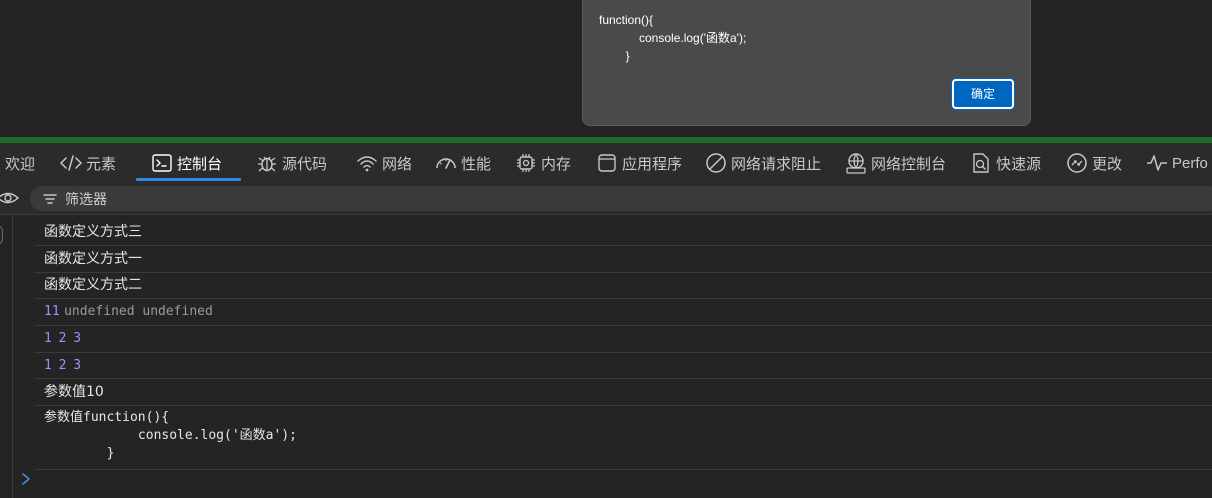 The image size is (1212, 498). What do you see at coordinates (1019, 164) in the screenshot?
I see `tab-label: 快速源` at bounding box center [1019, 164].